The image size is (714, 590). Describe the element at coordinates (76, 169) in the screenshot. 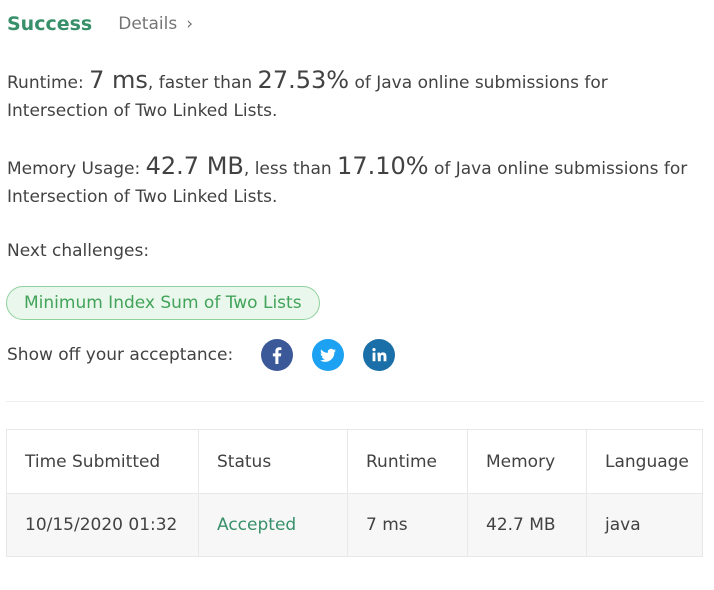

I see `memory-label: Memory Usage:` at that location.